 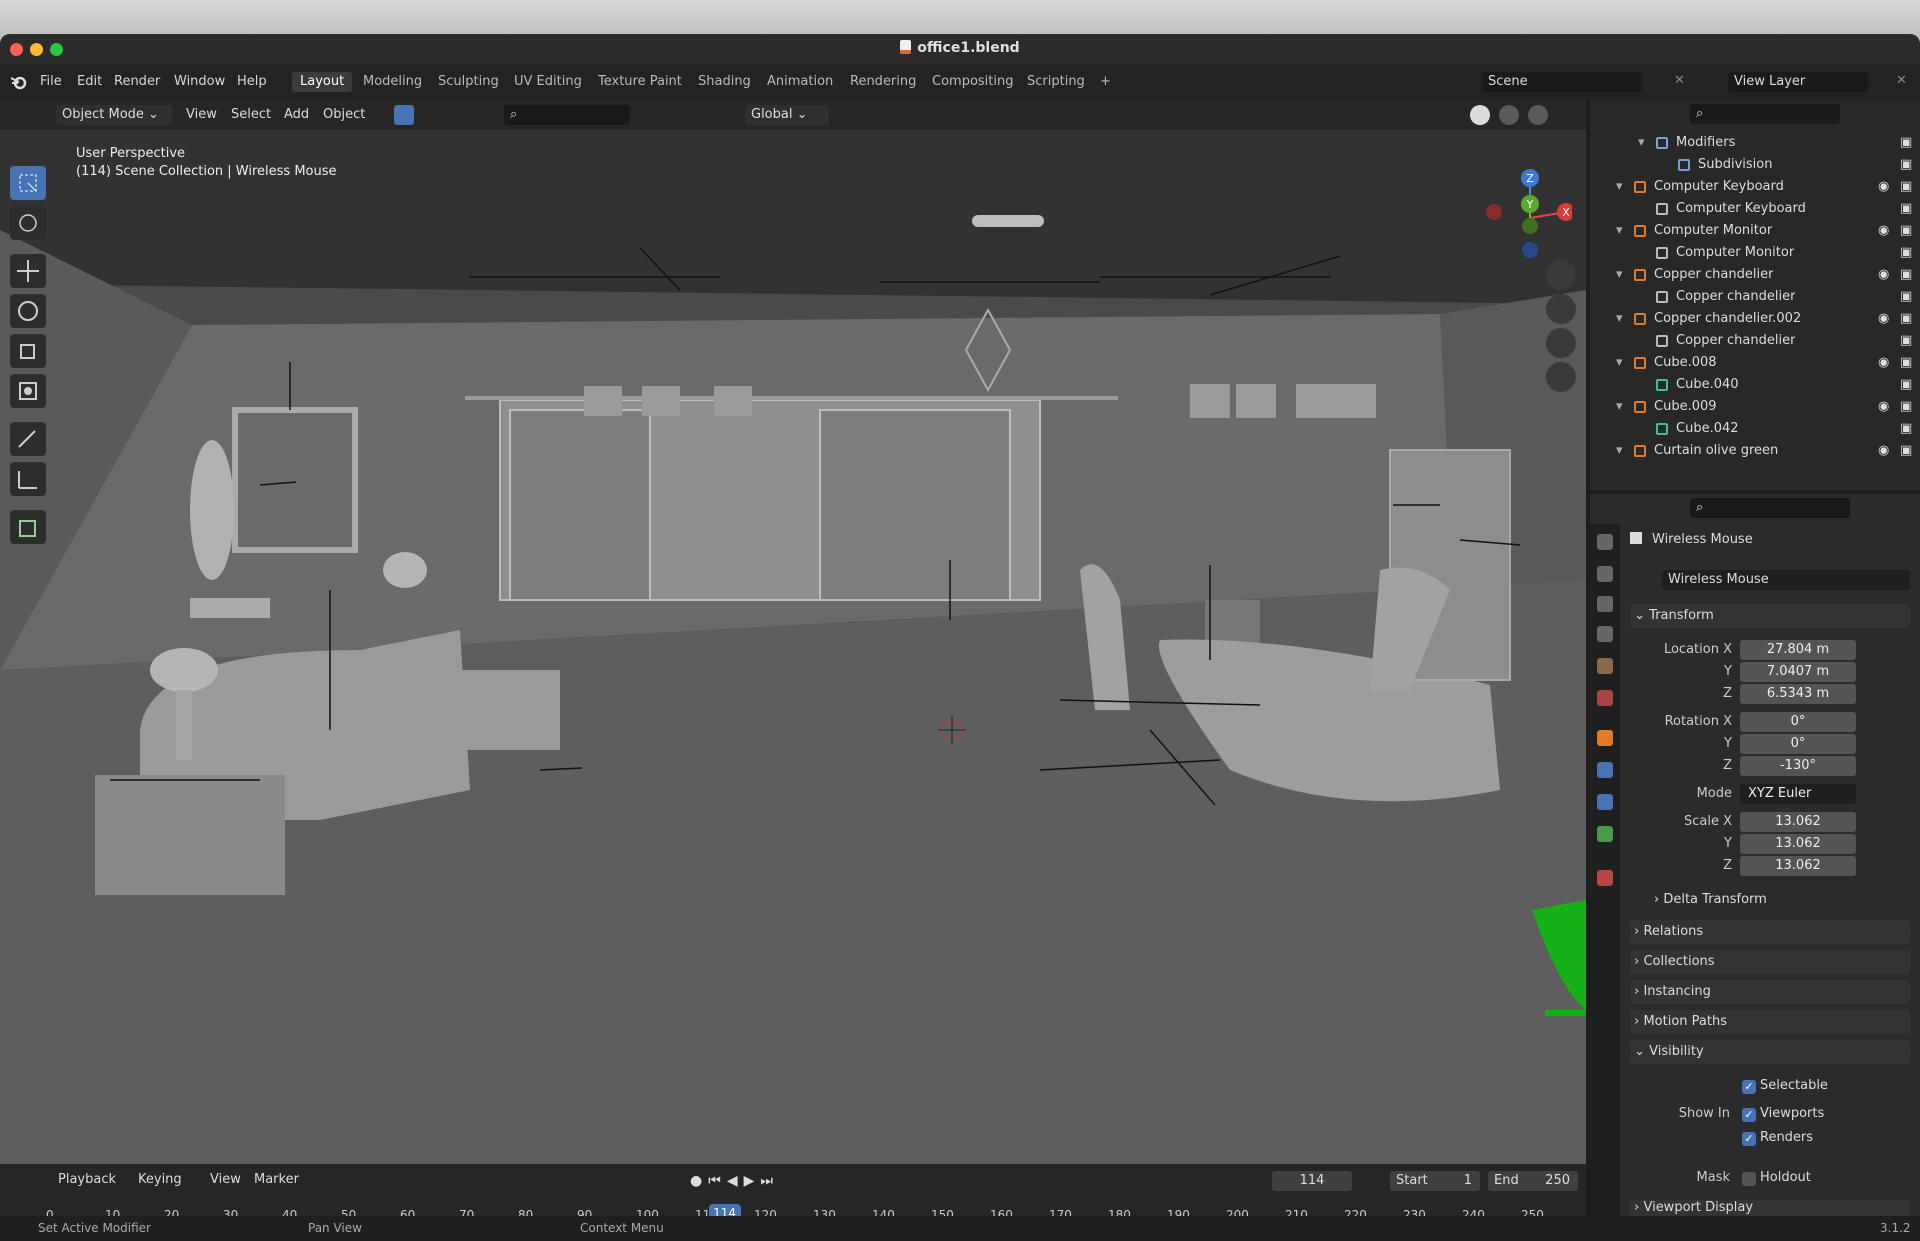 What do you see at coordinates (1770, 992) in the screenshot?
I see `instancing-panel-header: › Instancing` at bounding box center [1770, 992].